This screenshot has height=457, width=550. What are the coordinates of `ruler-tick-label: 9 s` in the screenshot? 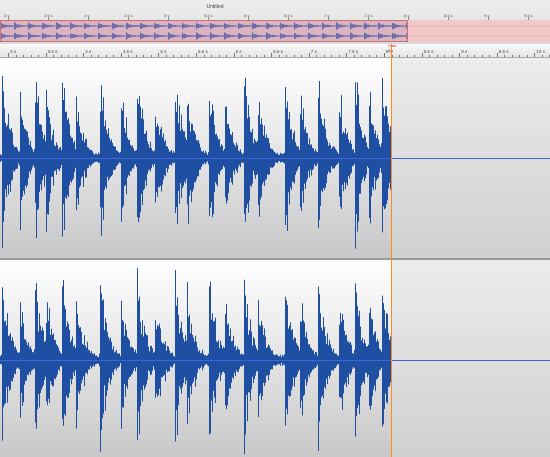 It's located at (464, 51).